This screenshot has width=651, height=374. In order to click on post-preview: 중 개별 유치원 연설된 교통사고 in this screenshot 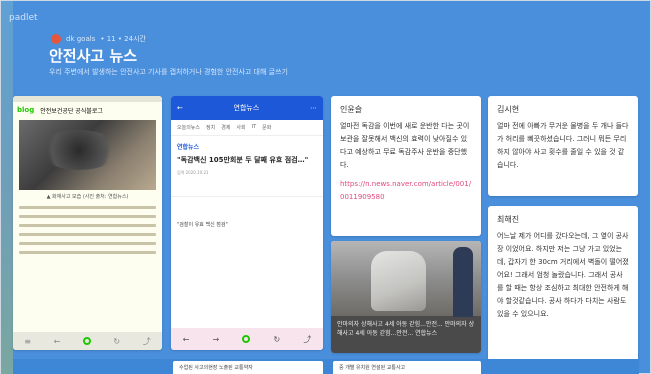, I will do `click(407, 367)`.